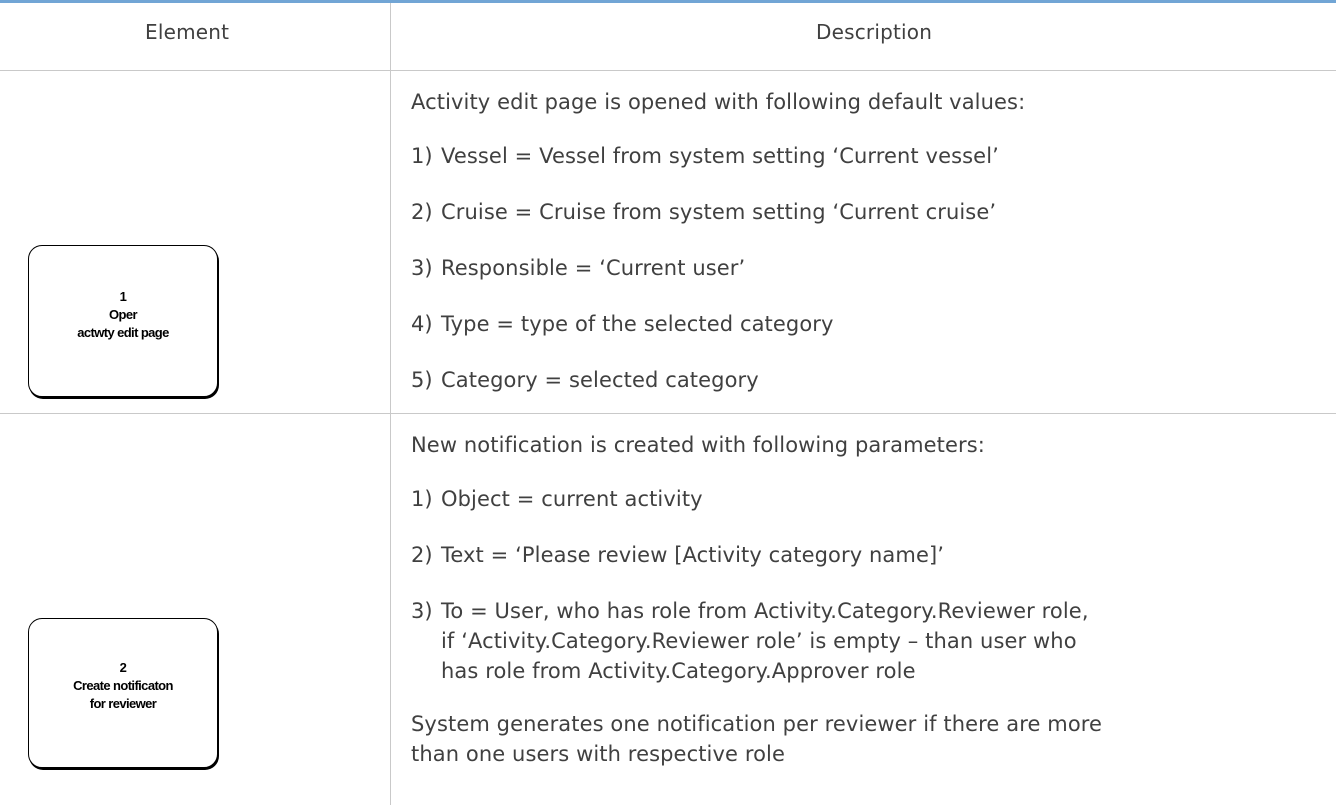 The height and width of the screenshot is (805, 1336). What do you see at coordinates (123, 332) in the screenshot?
I see `step-label: actwty edit page` at bounding box center [123, 332].